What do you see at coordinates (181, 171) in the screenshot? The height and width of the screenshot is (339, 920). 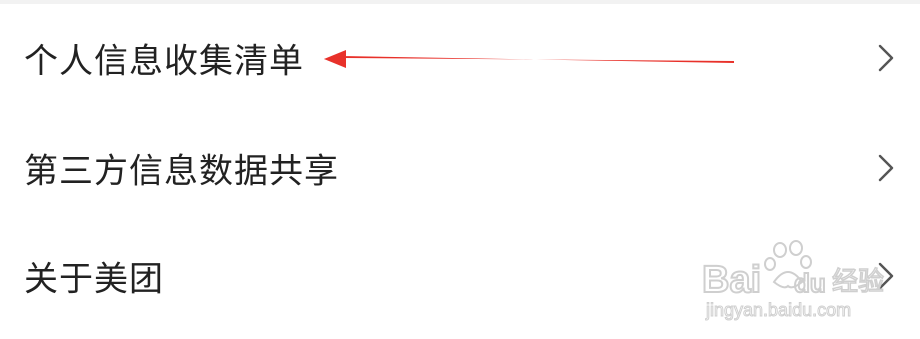 I see `menu-item-label: 第三方信息数据共享` at bounding box center [181, 171].